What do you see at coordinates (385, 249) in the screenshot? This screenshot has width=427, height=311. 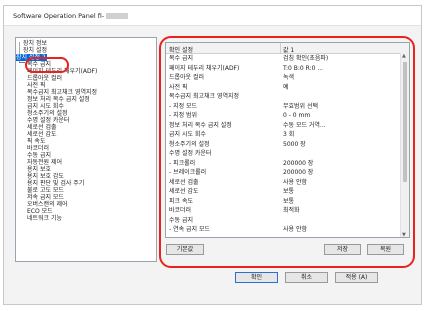 I see `restore-button: 복원` at bounding box center [385, 249].